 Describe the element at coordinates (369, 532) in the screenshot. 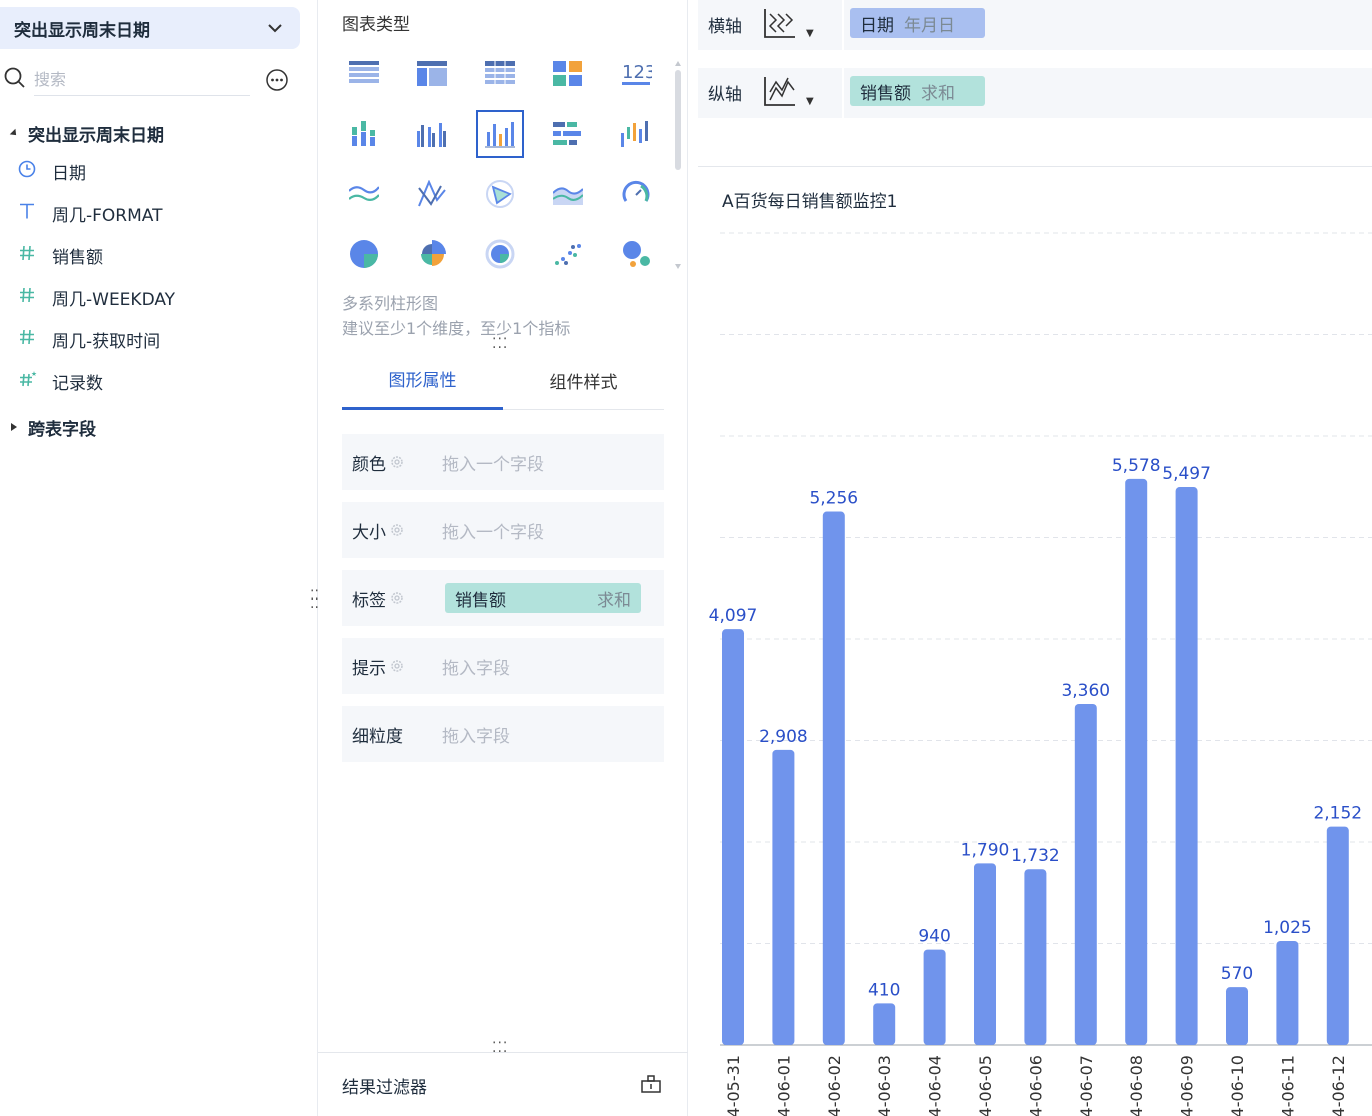

I see `property-label: 大小` at that location.